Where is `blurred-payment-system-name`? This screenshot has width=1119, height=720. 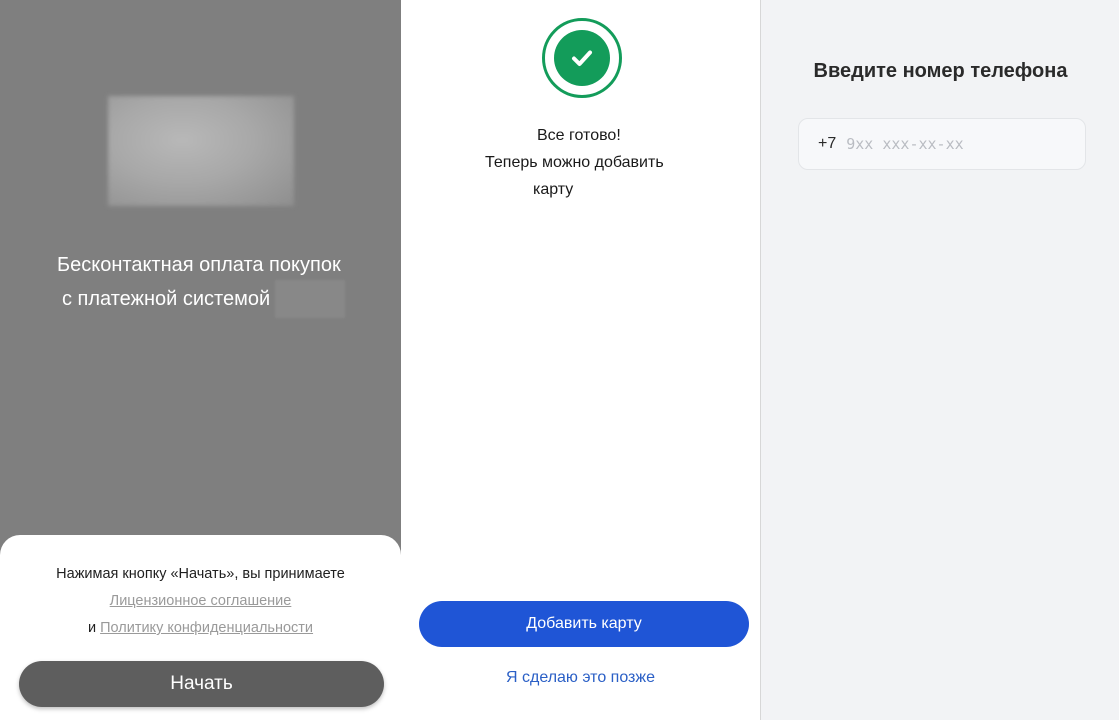
blurred-payment-system-name is located at coordinates (310, 299).